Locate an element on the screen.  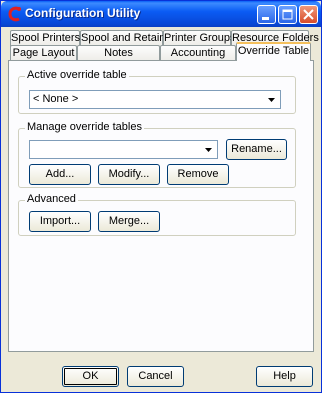
maximize-icon is located at coordinates (287, 14).